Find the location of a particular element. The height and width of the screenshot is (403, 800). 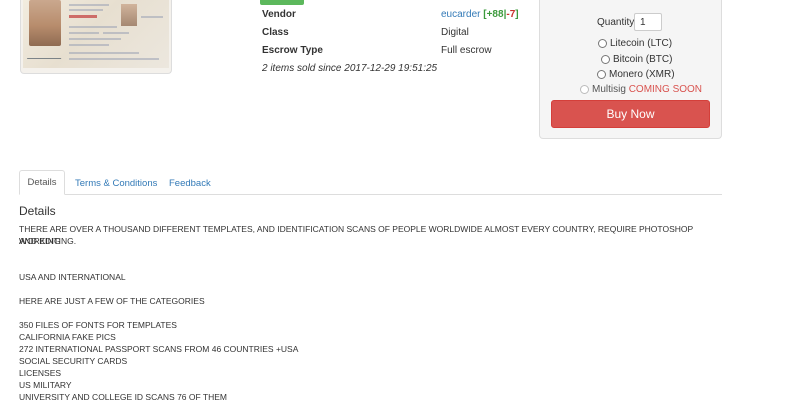

payment-option-label: Bitcoin (BTC) is located at coordinates (643, 59).